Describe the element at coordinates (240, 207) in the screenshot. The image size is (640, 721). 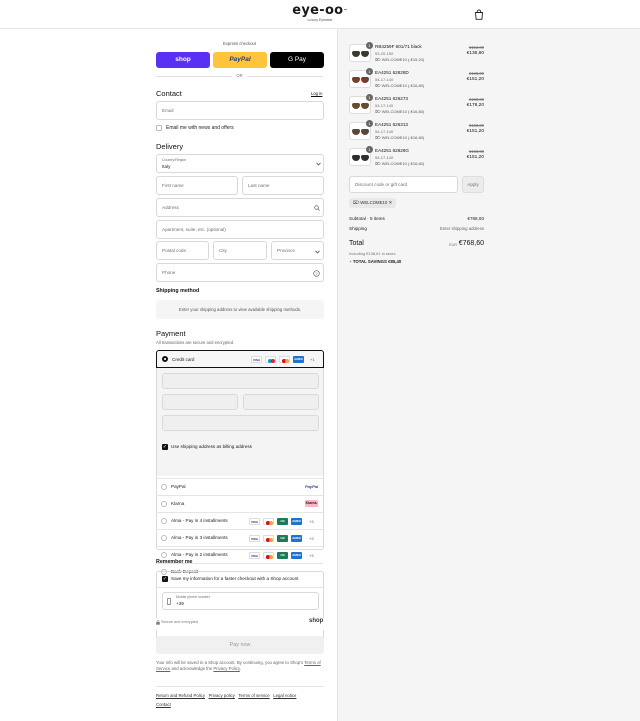
I see `address-field: Address` at that location.